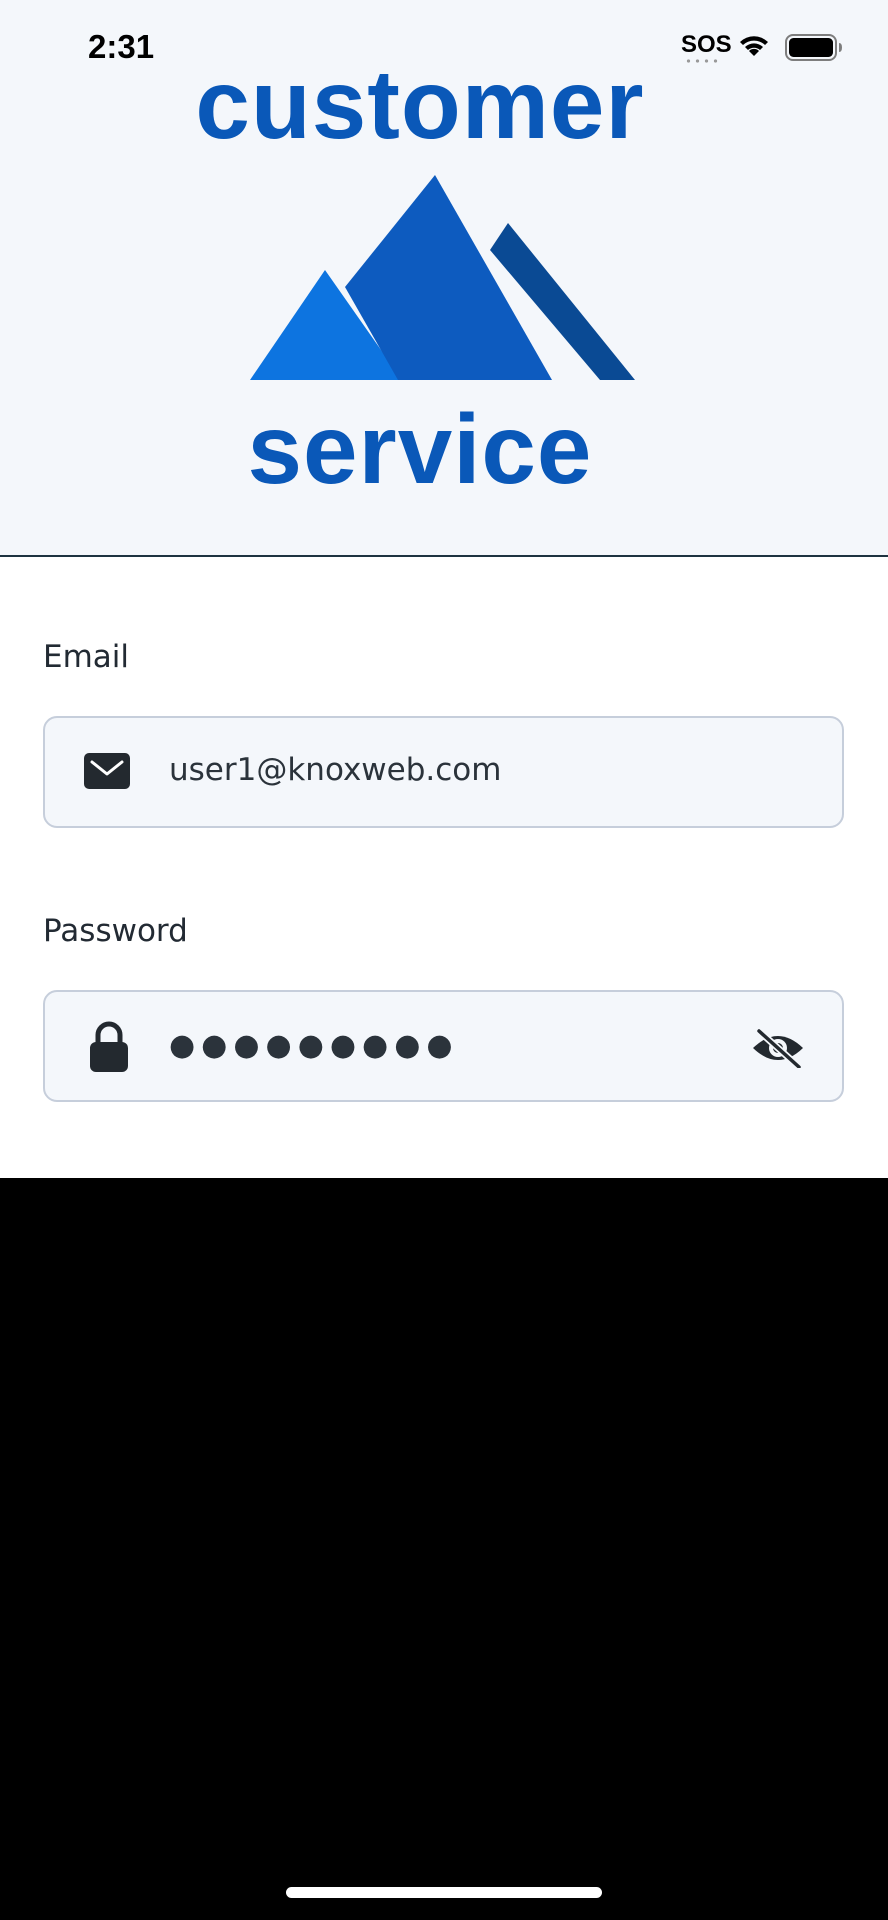  I want to click on email-field: user1@knoxweb.com, so click(443, 772).